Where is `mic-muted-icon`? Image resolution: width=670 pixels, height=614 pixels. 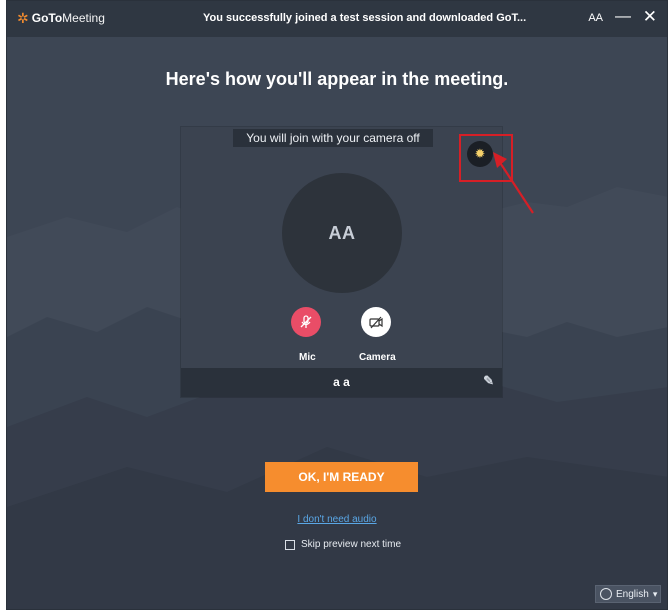
mic-muted-icon is located at coordinates (306, 321).